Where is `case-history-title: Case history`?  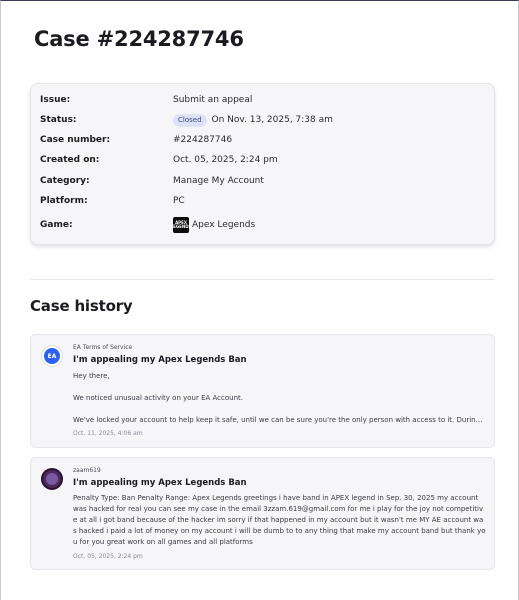
case-history-title: Case history is located at coordinates (81, 306).